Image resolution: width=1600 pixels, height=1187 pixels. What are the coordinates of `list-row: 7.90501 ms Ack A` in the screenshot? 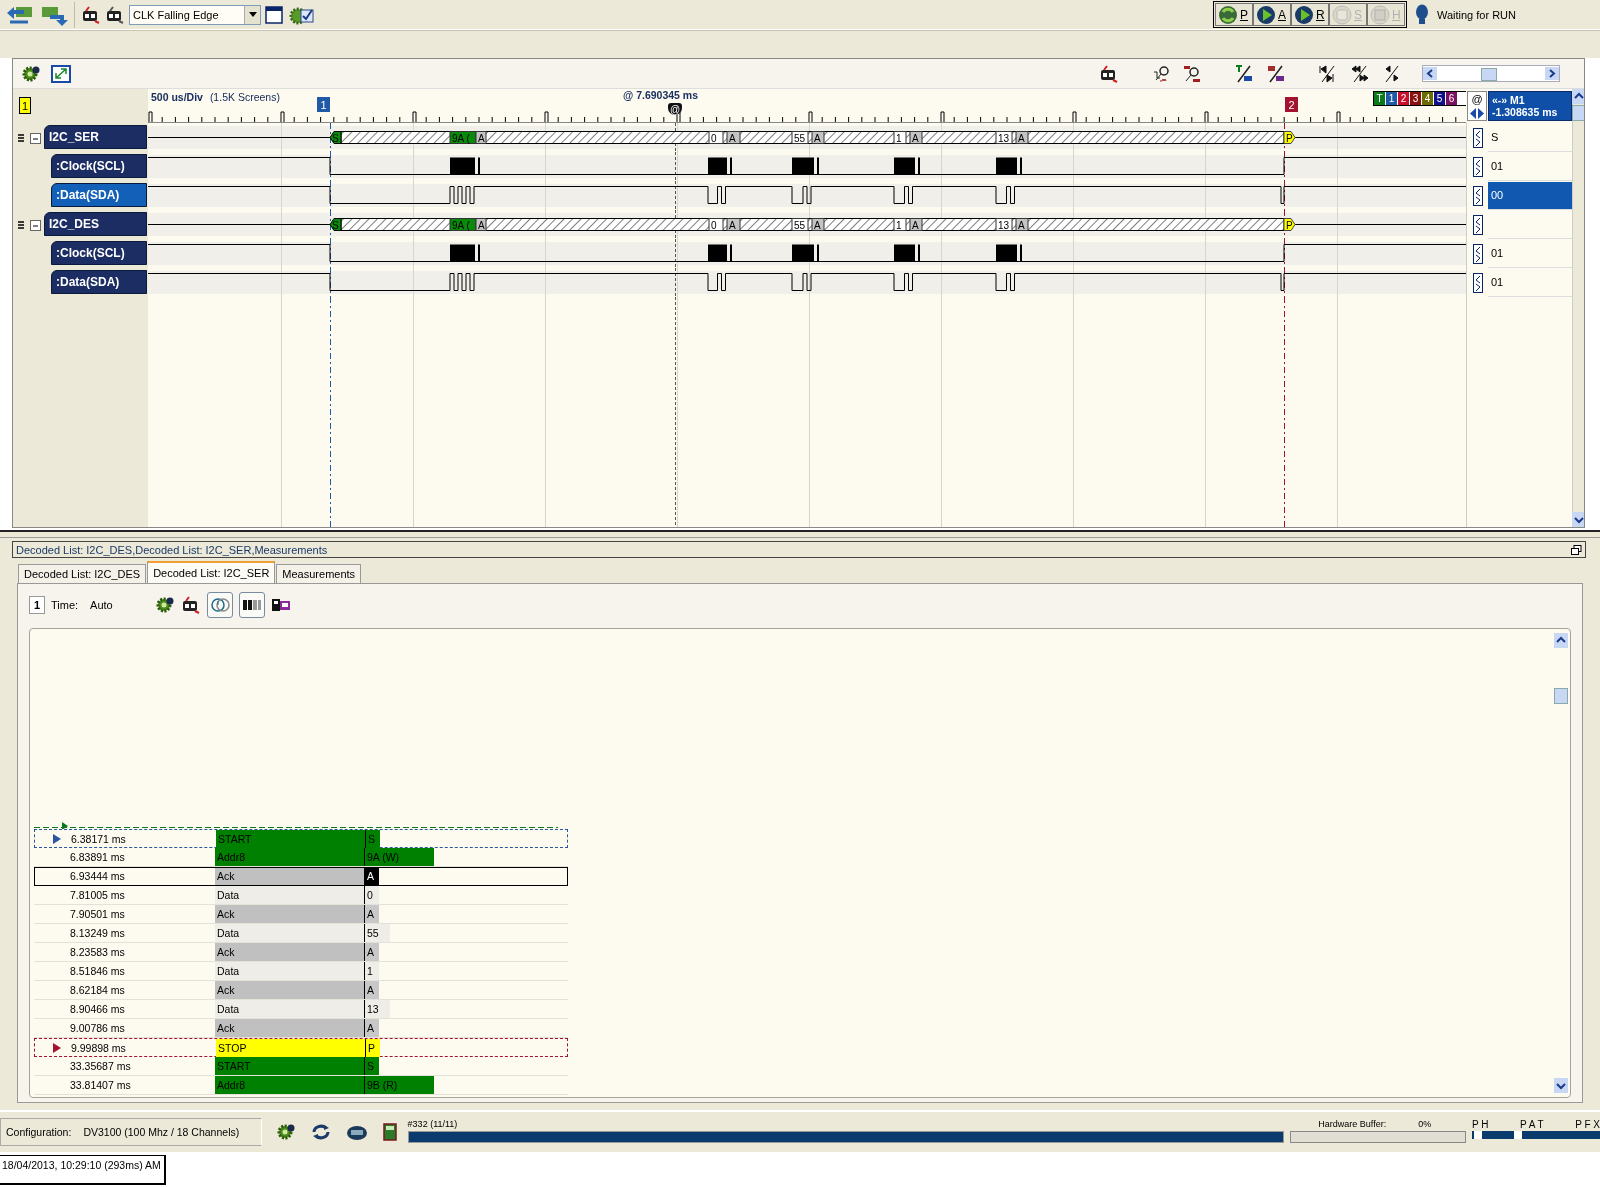 It's located at (301, 914).